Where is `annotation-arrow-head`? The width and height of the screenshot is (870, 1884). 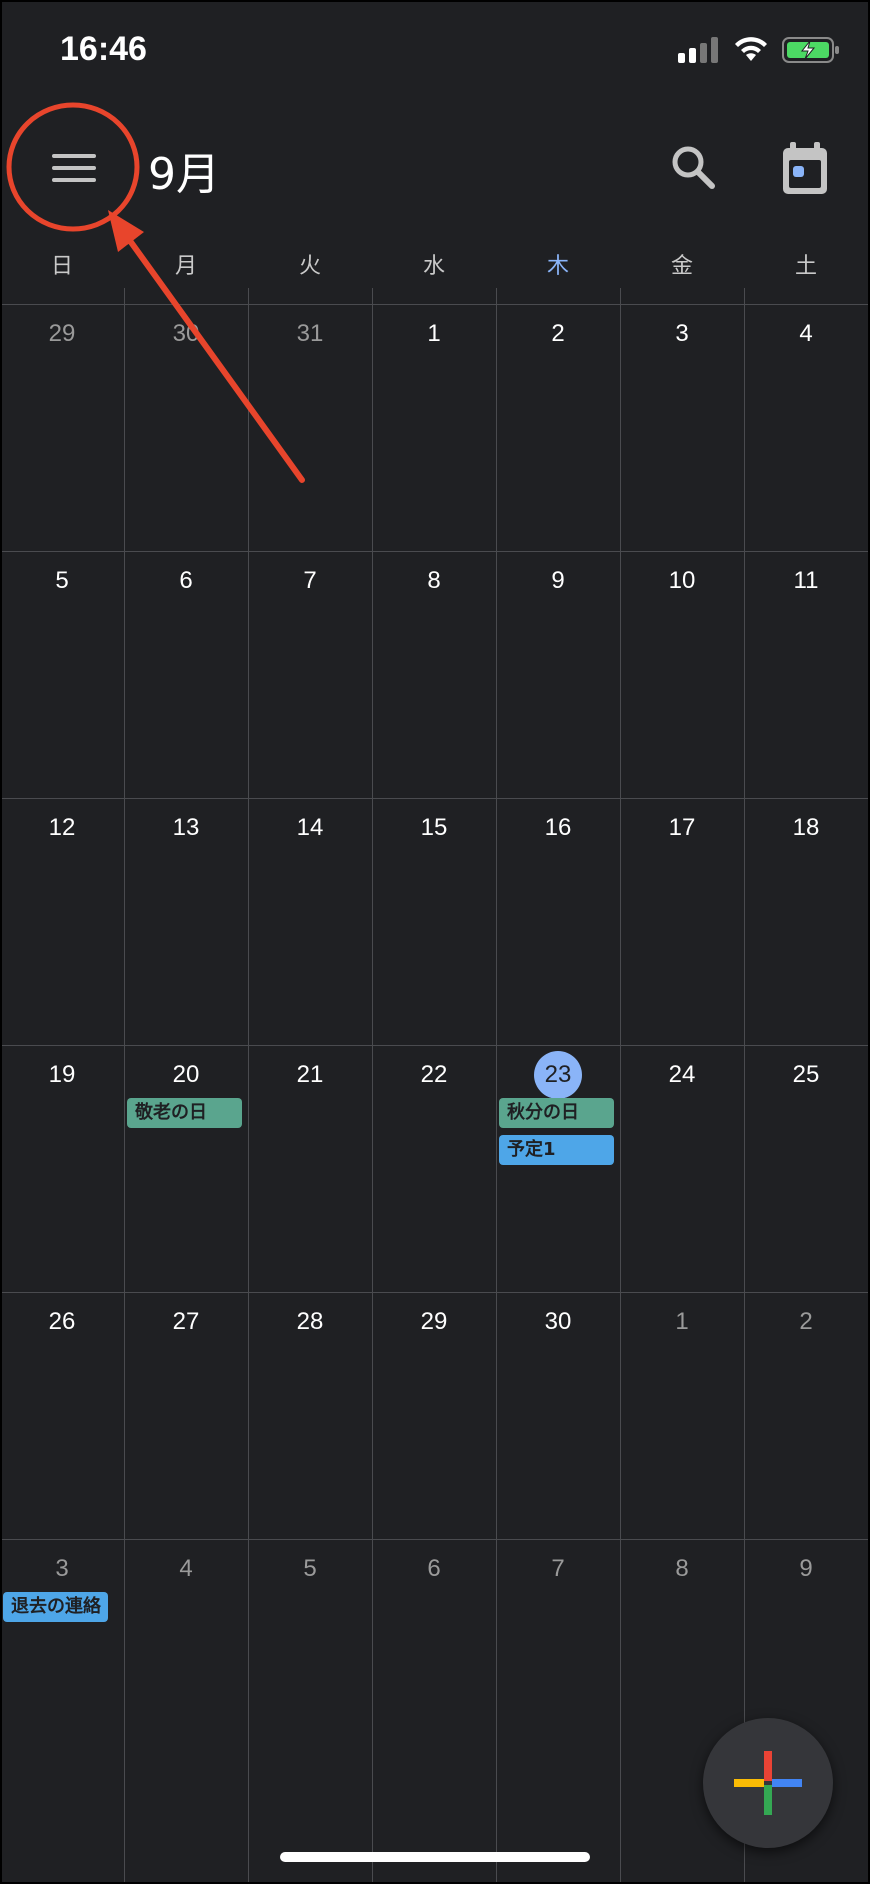
annotation-arrow-head is located at coordinates (126, 231).